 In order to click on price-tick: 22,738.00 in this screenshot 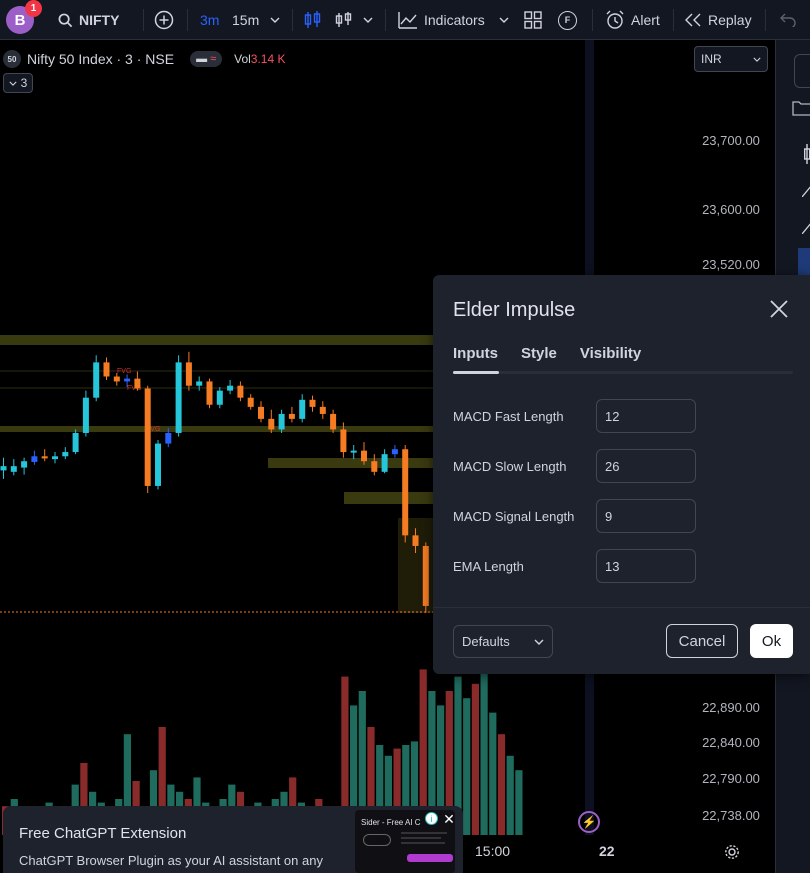, I will do `click(731, 815)`.